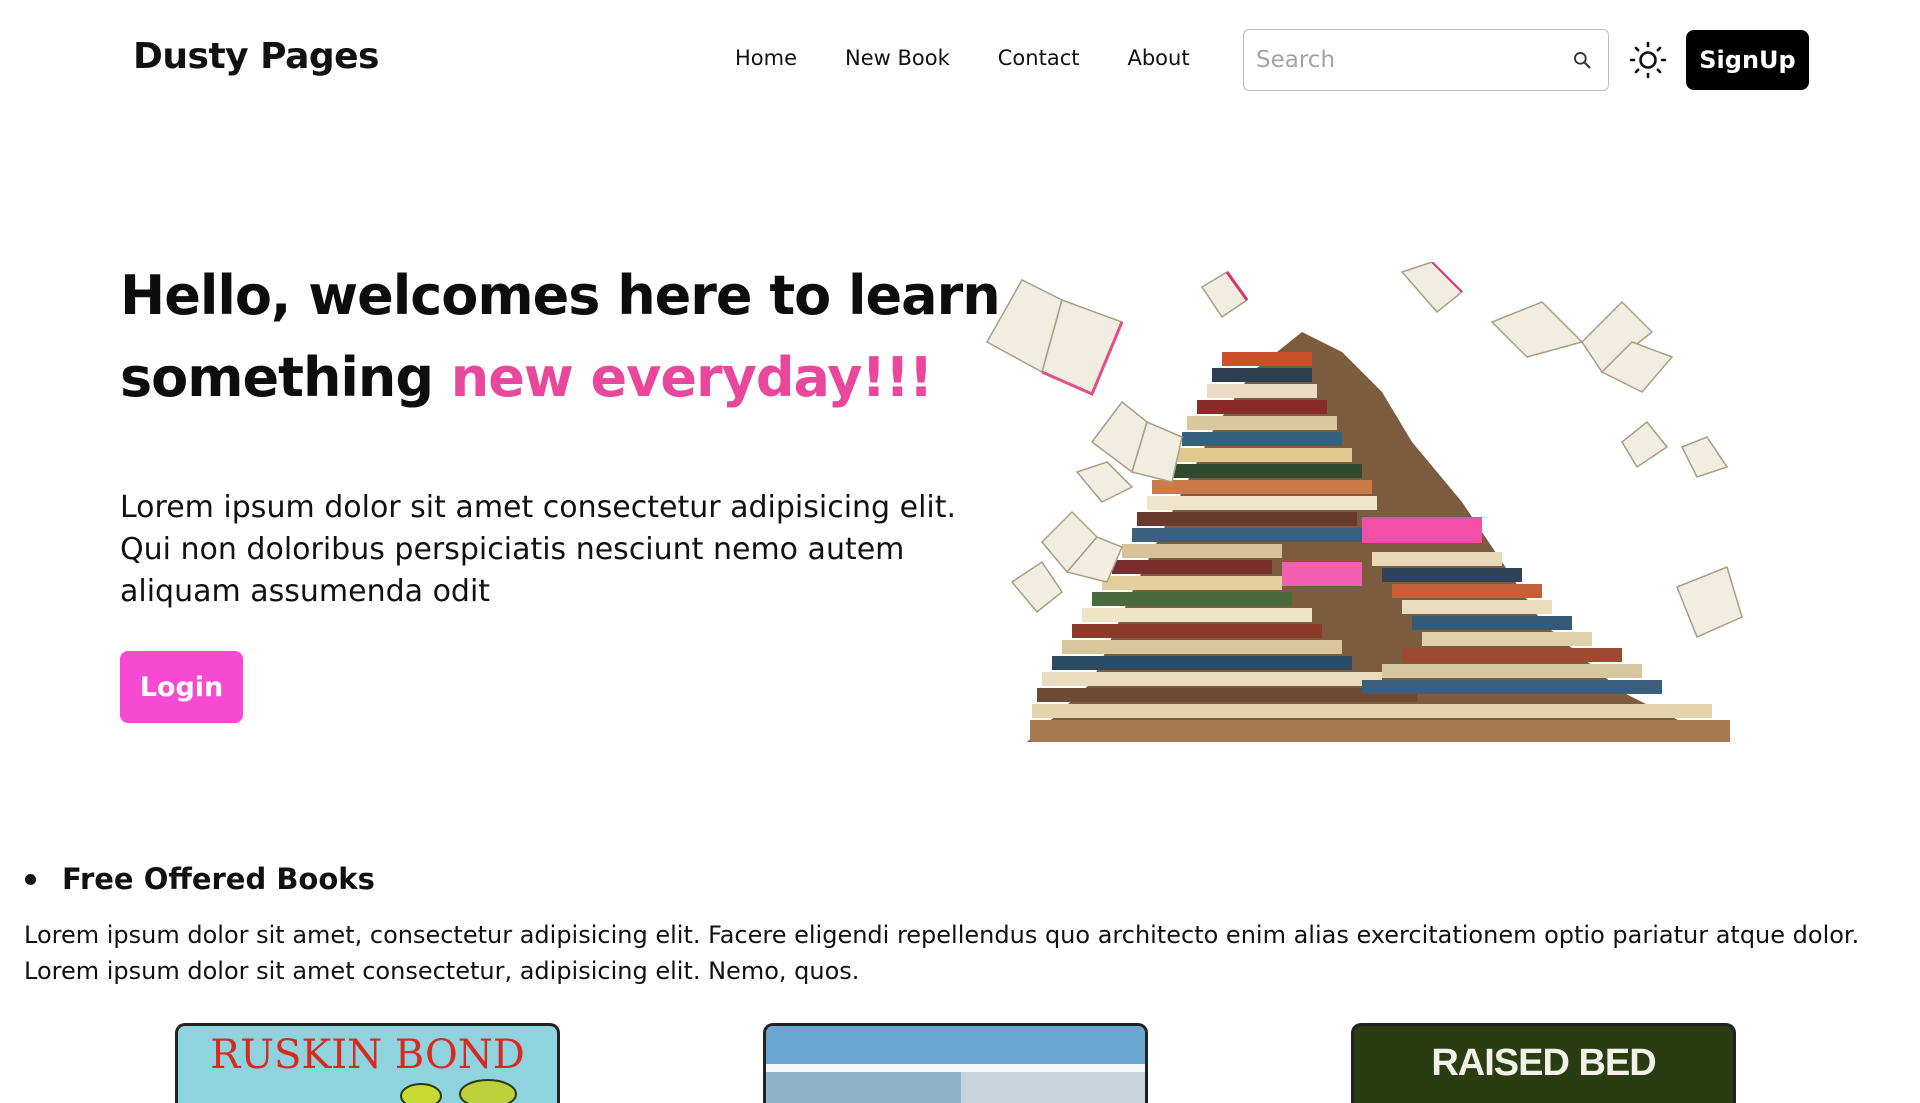 The height and width of the screenshot is (1103, 1920). I want to click on nav-links: Home New Book Contact About, so click(962, 58).